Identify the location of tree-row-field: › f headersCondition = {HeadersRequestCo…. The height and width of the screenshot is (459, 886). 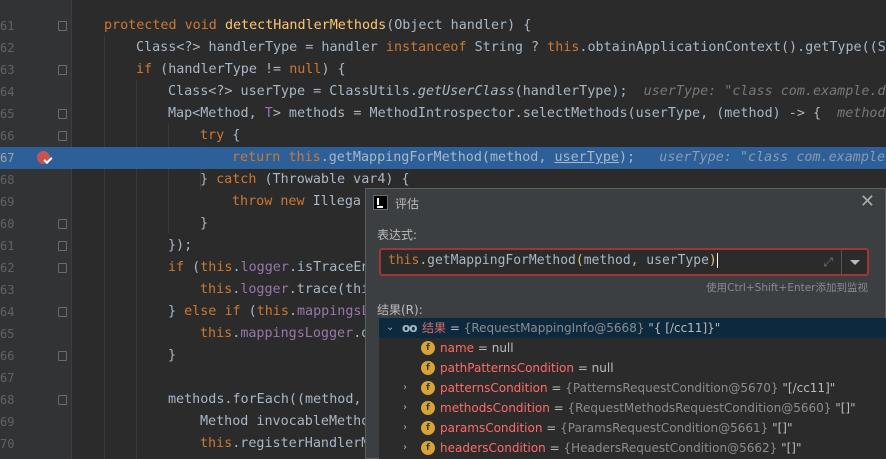
(632, 448).